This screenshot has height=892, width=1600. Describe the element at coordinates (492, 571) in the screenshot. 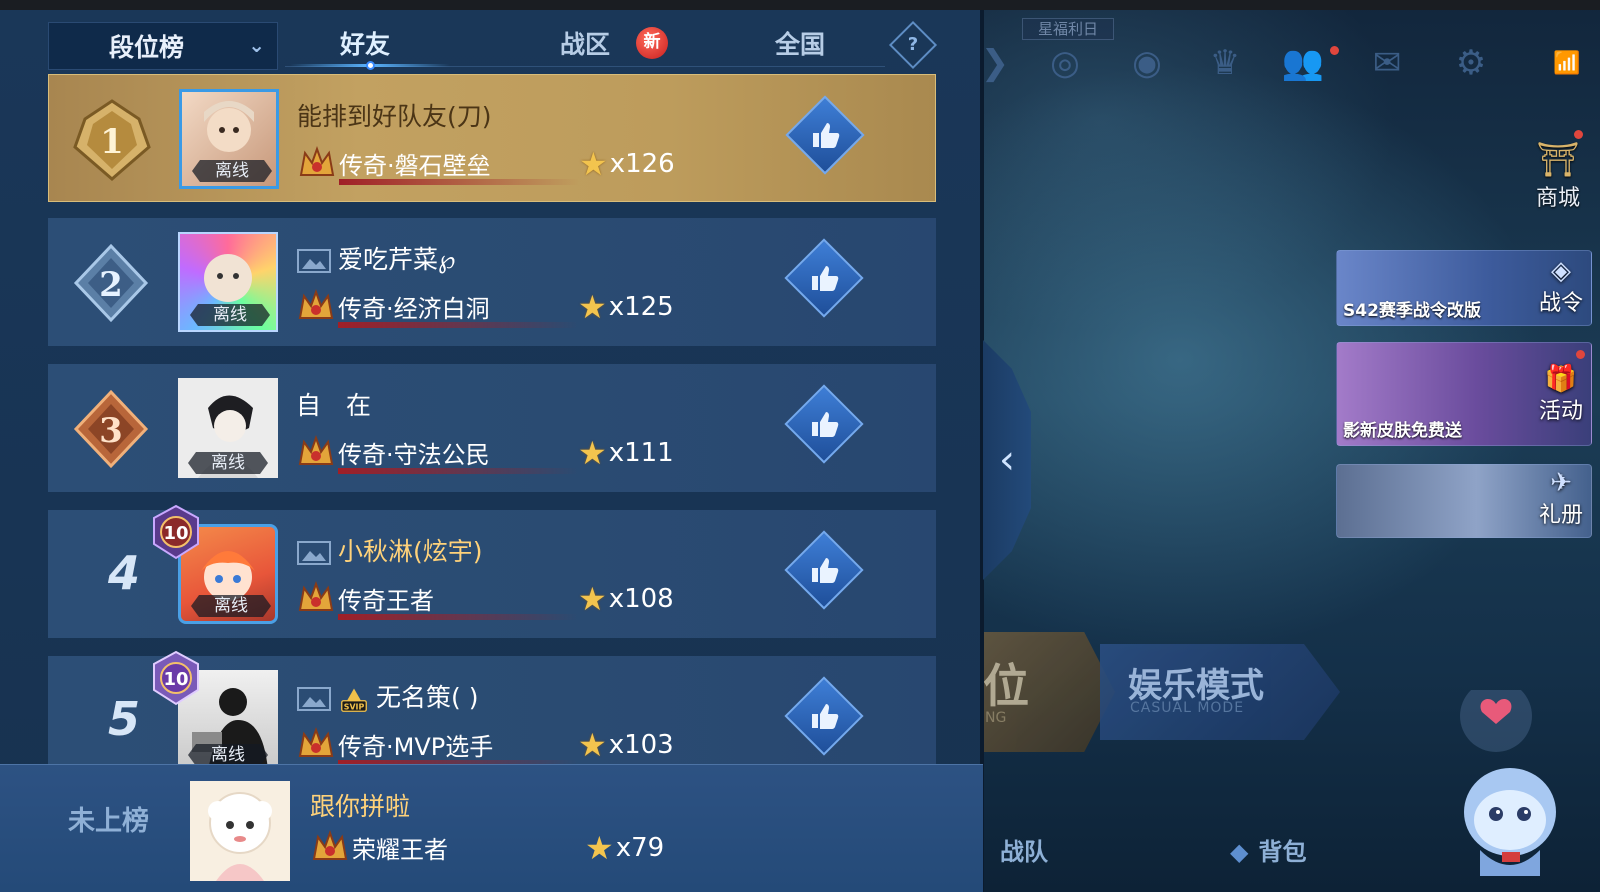

I see `leaderboard-row-4: 4 离线 10 小秋淋(炫宇) 传奇王者 ★ x108` at that location.